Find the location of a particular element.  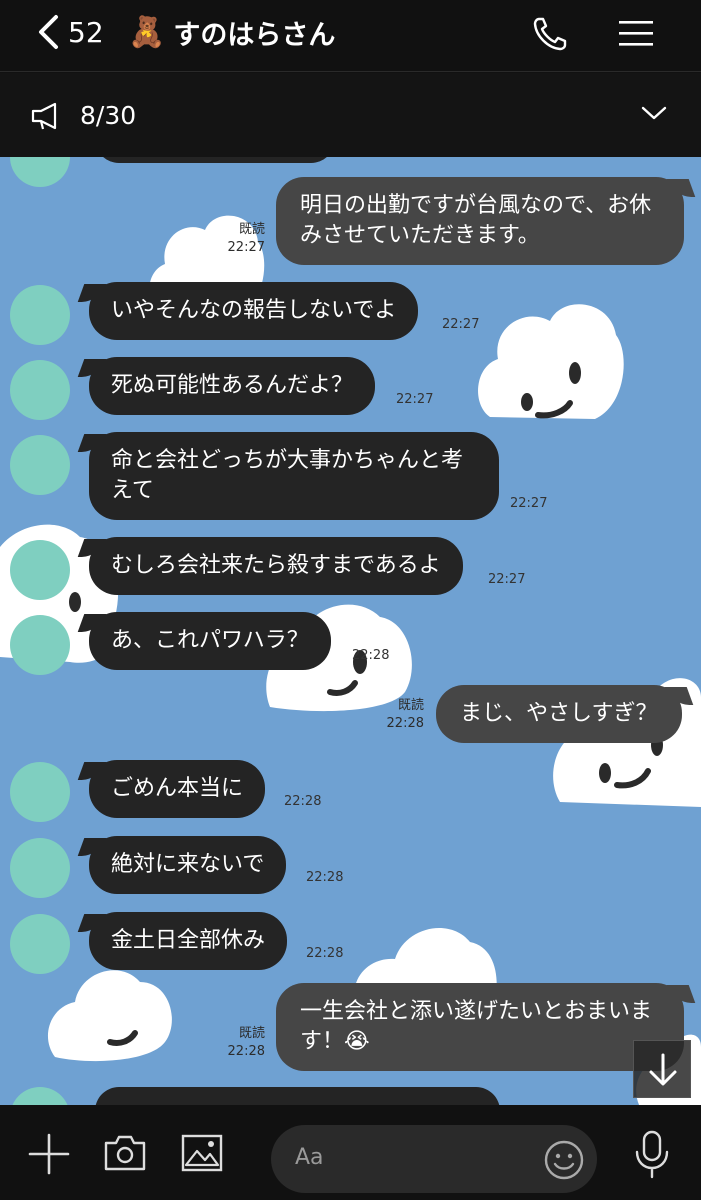

message-text-line: 命と会社どっちが大事かちゃんと考 is located at coordinates (287, 460).